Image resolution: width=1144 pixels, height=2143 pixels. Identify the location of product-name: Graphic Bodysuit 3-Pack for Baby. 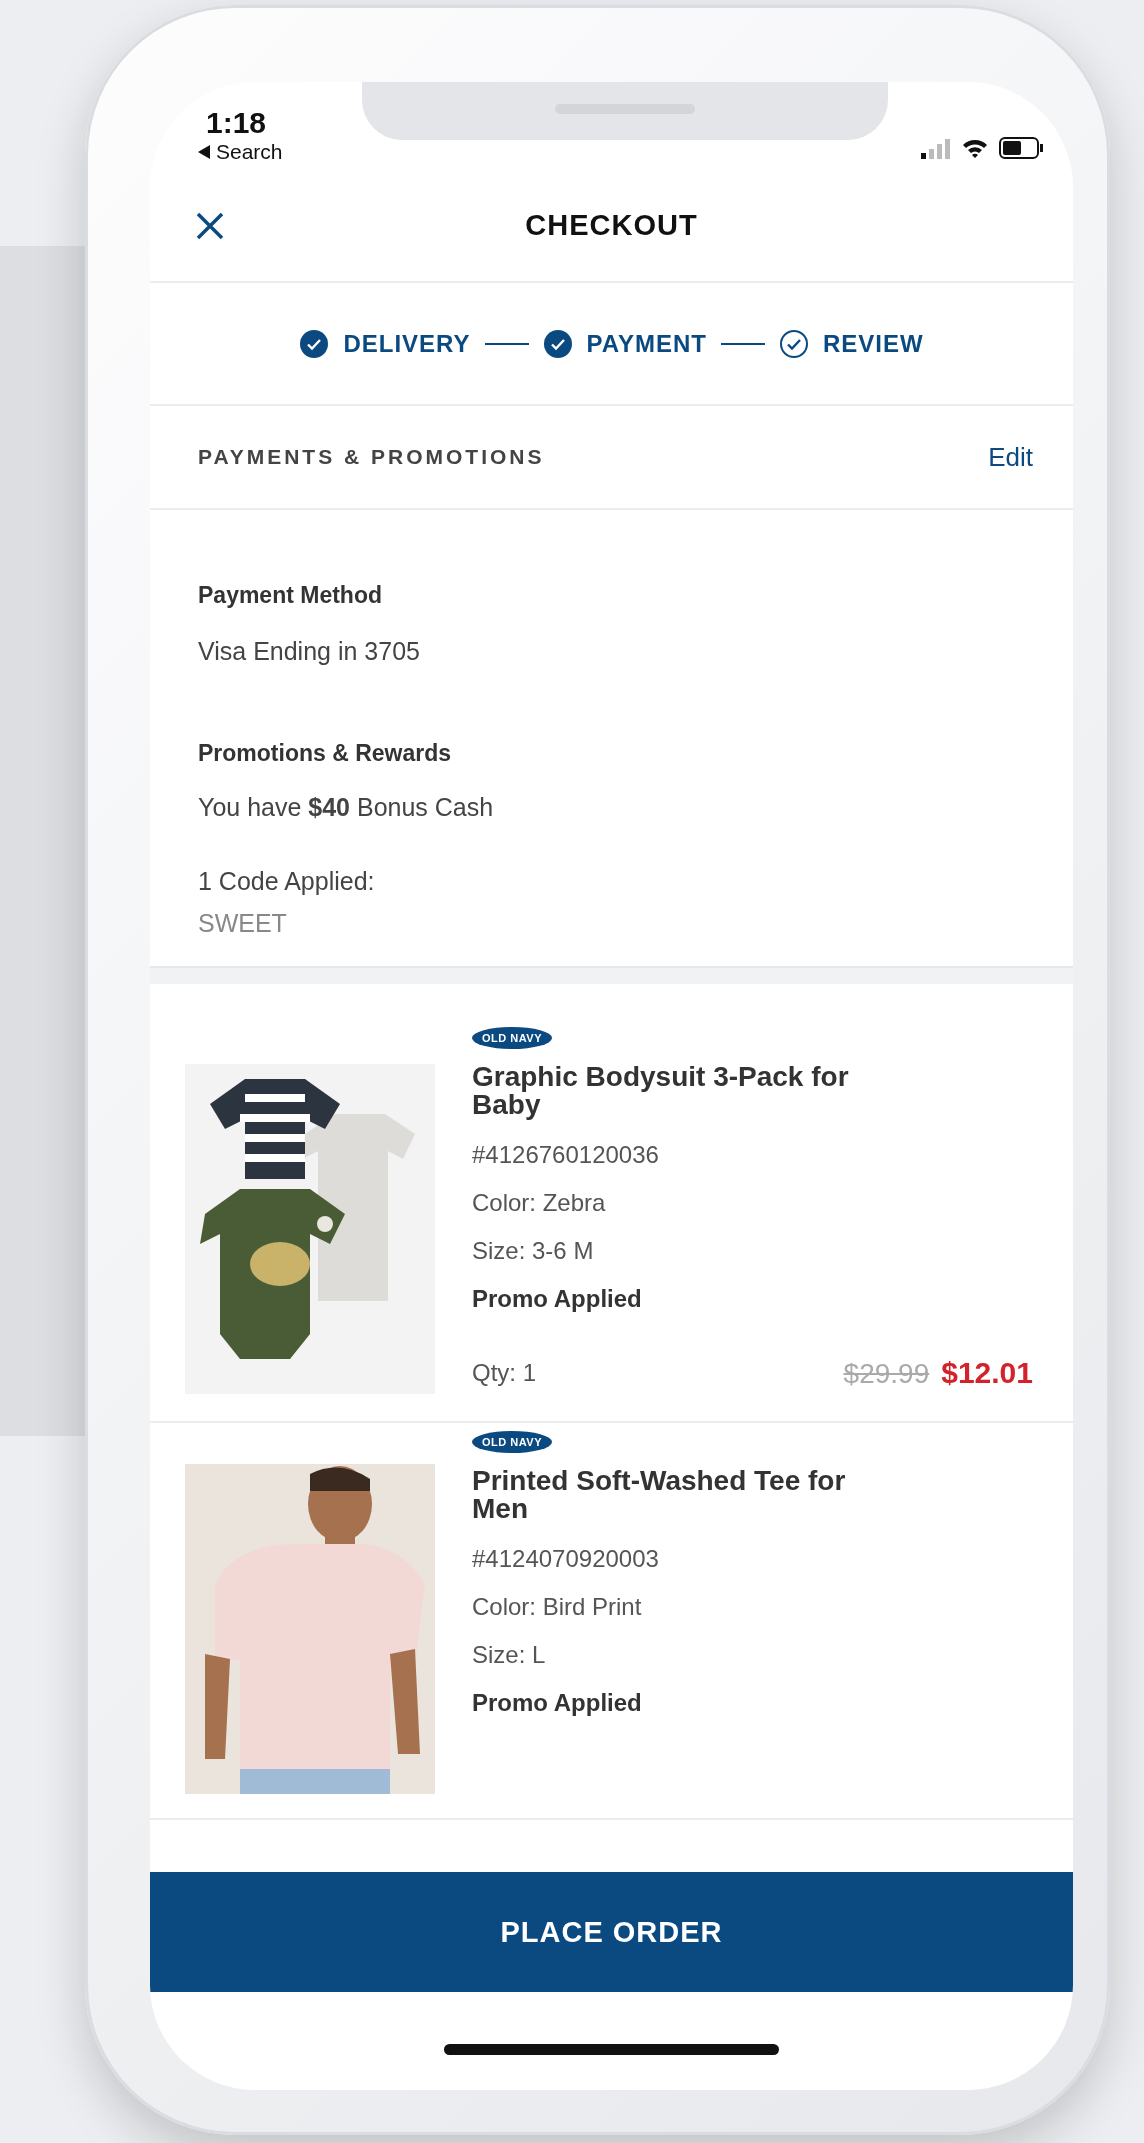
(661, 1091).